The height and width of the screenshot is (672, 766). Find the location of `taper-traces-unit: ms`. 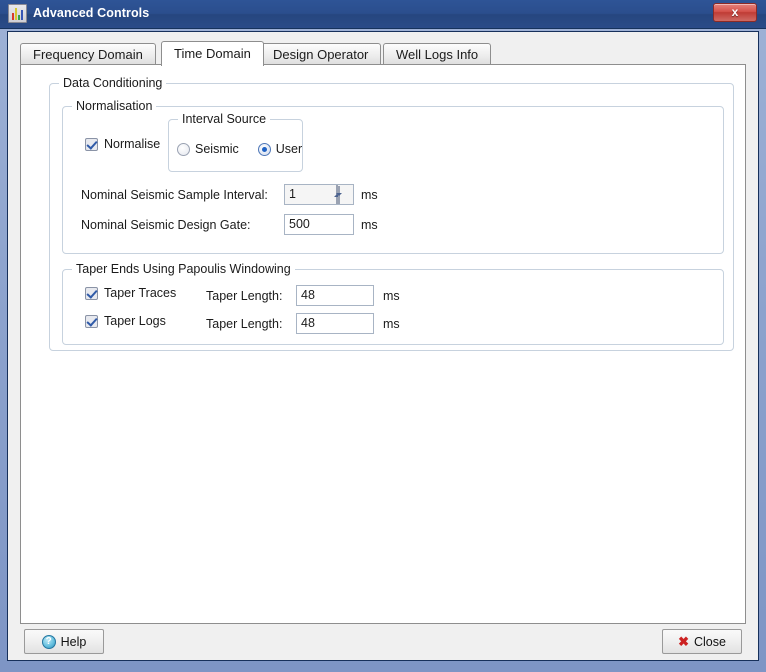

taper-traces-unit: ms is located at coordinates (391, 296).